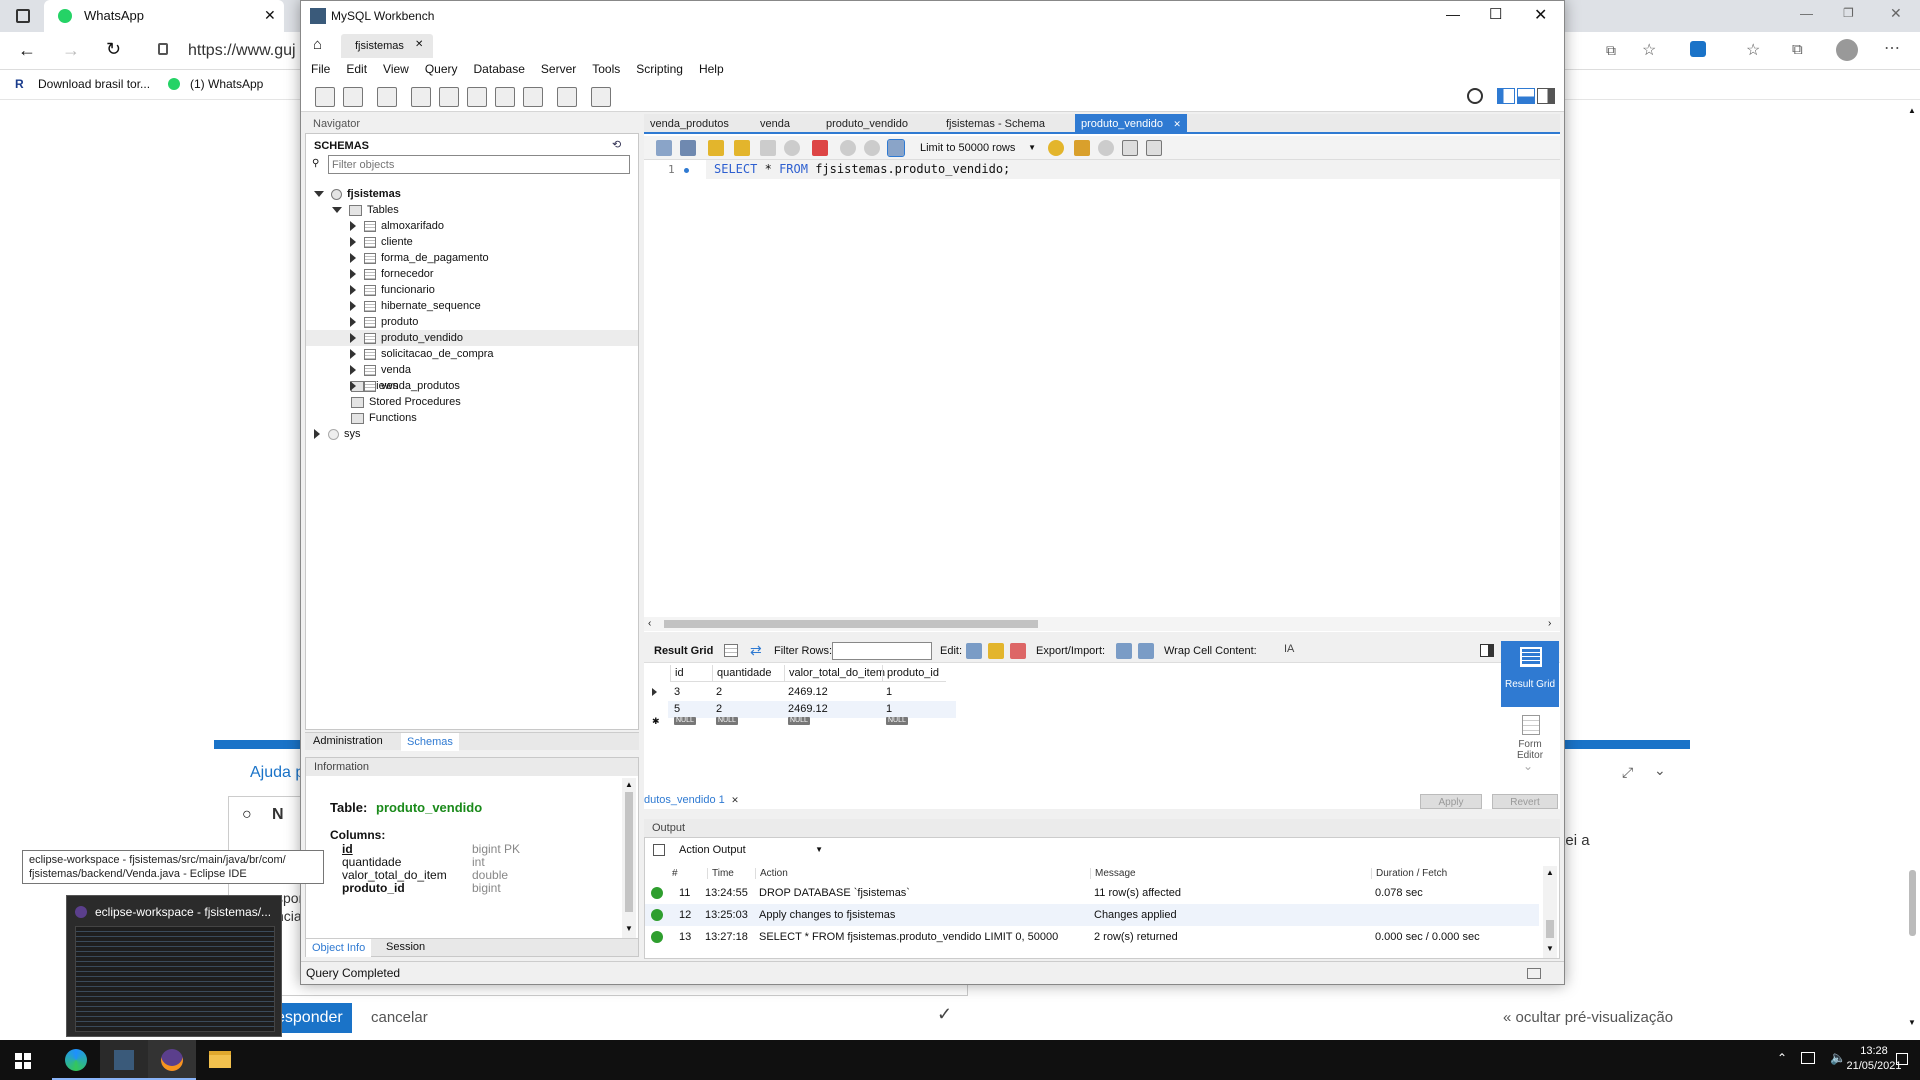  What do you see at coordinates (606, 69) in the screenshot?
I see `menu-tools: Tools` at bounding box center [606, 69].